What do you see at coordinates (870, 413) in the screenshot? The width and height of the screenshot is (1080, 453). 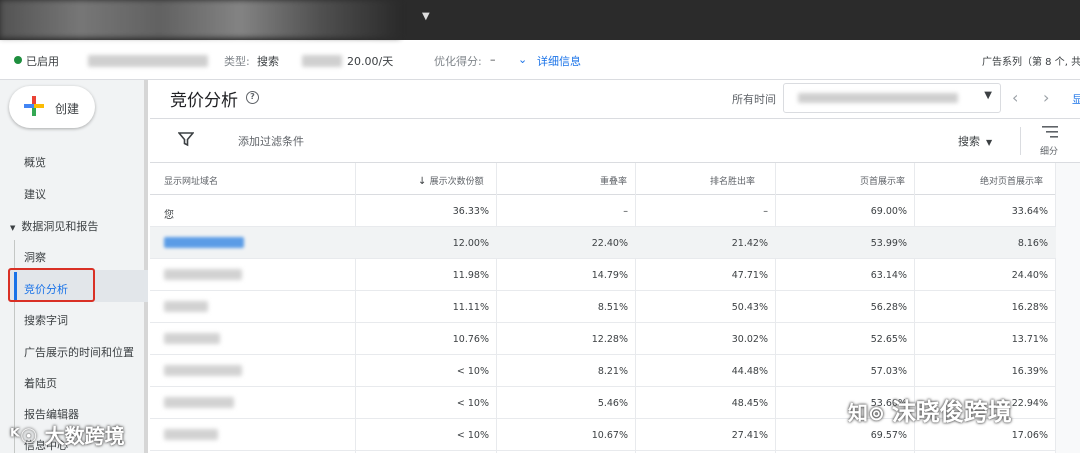 I see `watermark-wechat-icon: 知⊚` at bounding box center [870, 413].